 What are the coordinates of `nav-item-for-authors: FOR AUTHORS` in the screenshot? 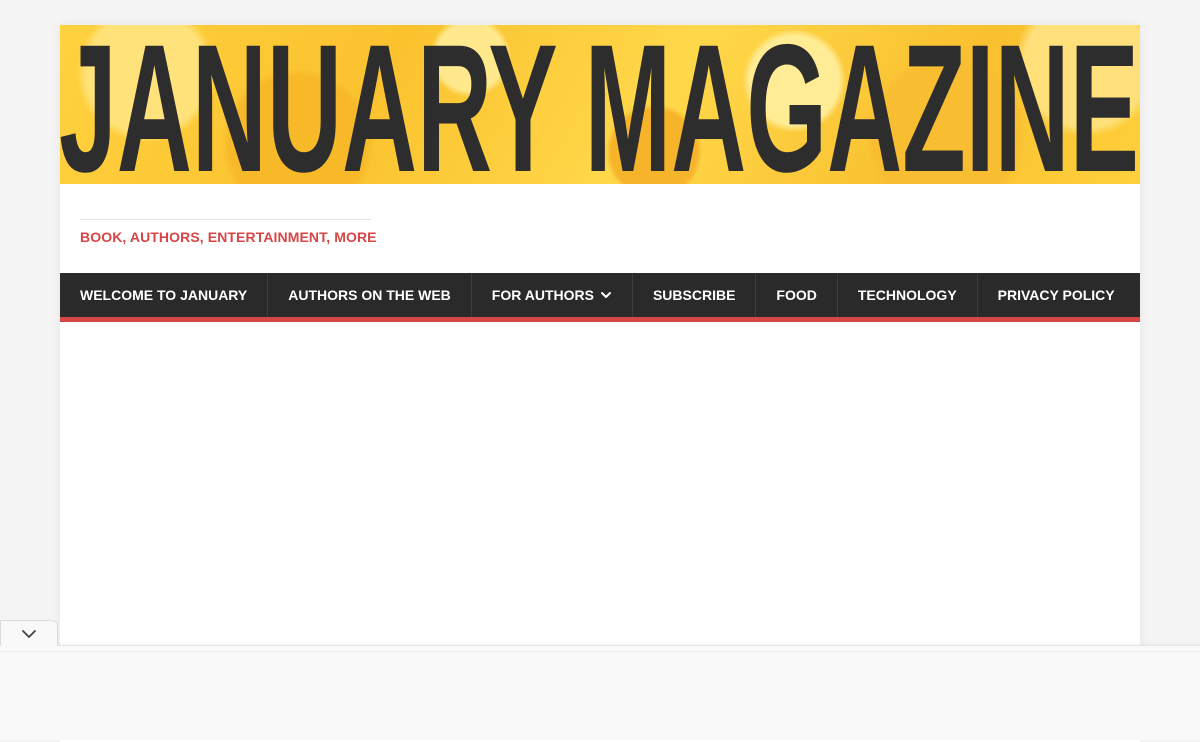 It's located at (552, 295).